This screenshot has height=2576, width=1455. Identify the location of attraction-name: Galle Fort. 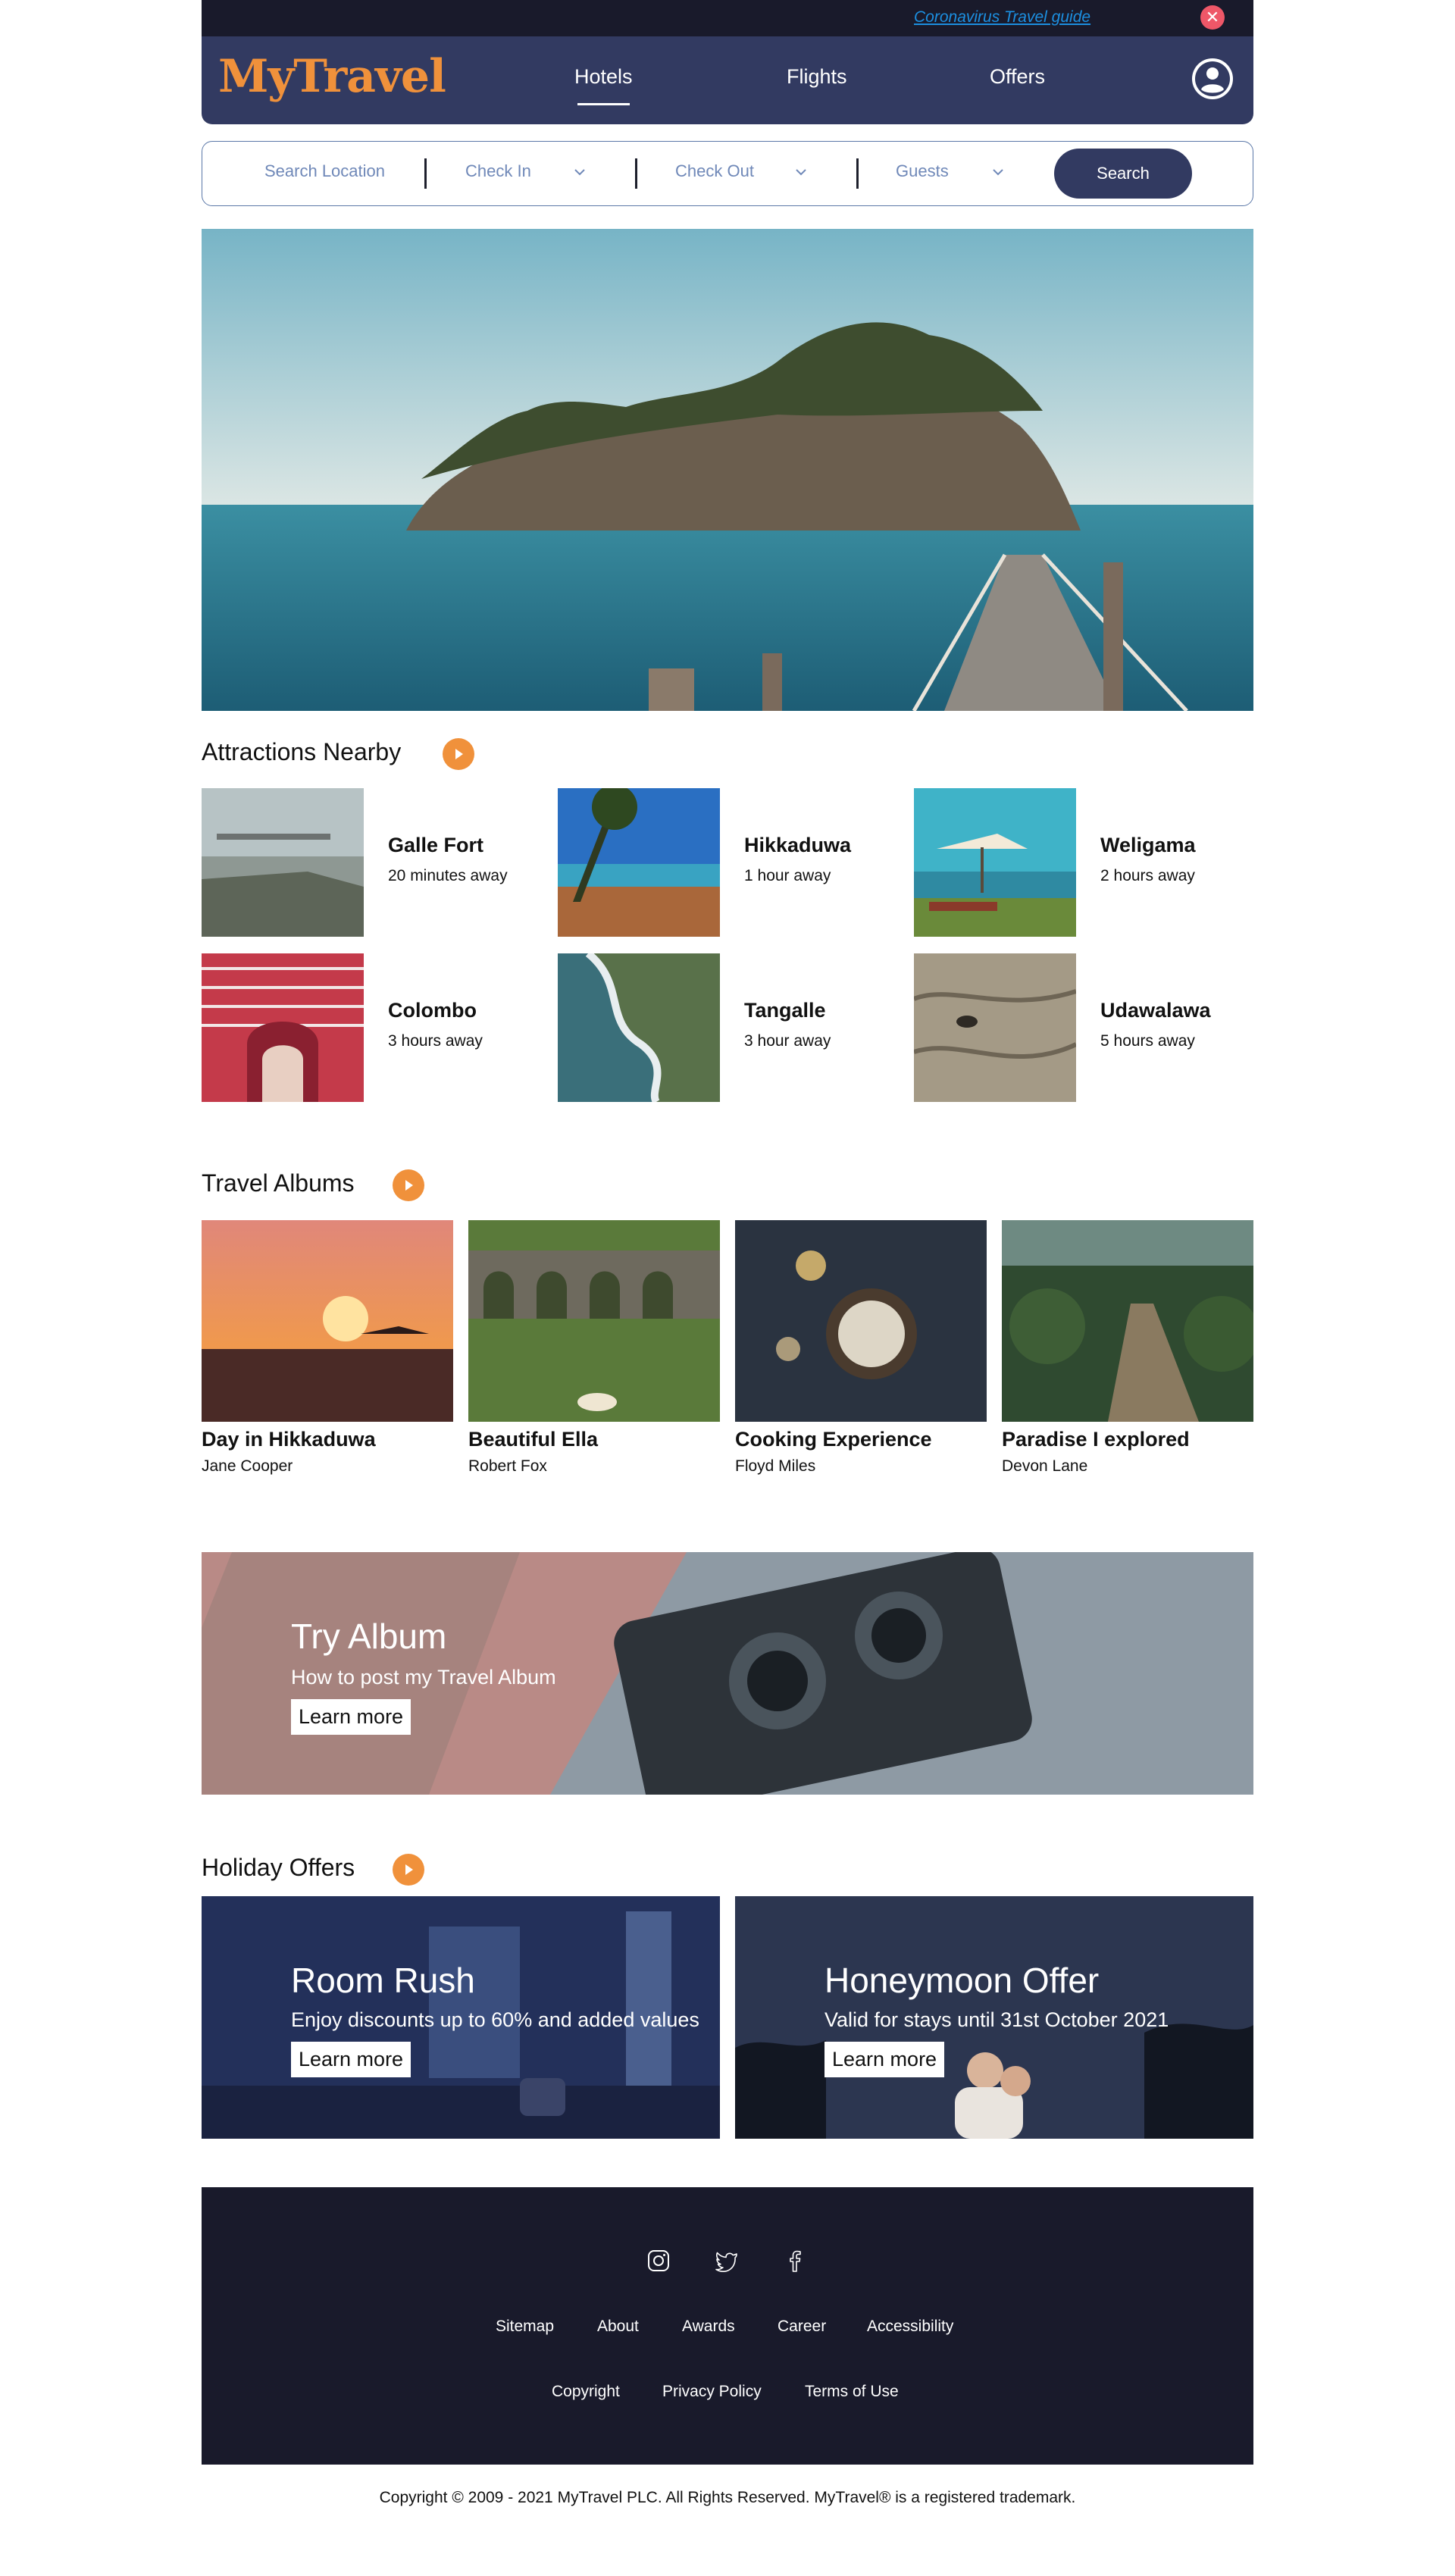
(436, 845).